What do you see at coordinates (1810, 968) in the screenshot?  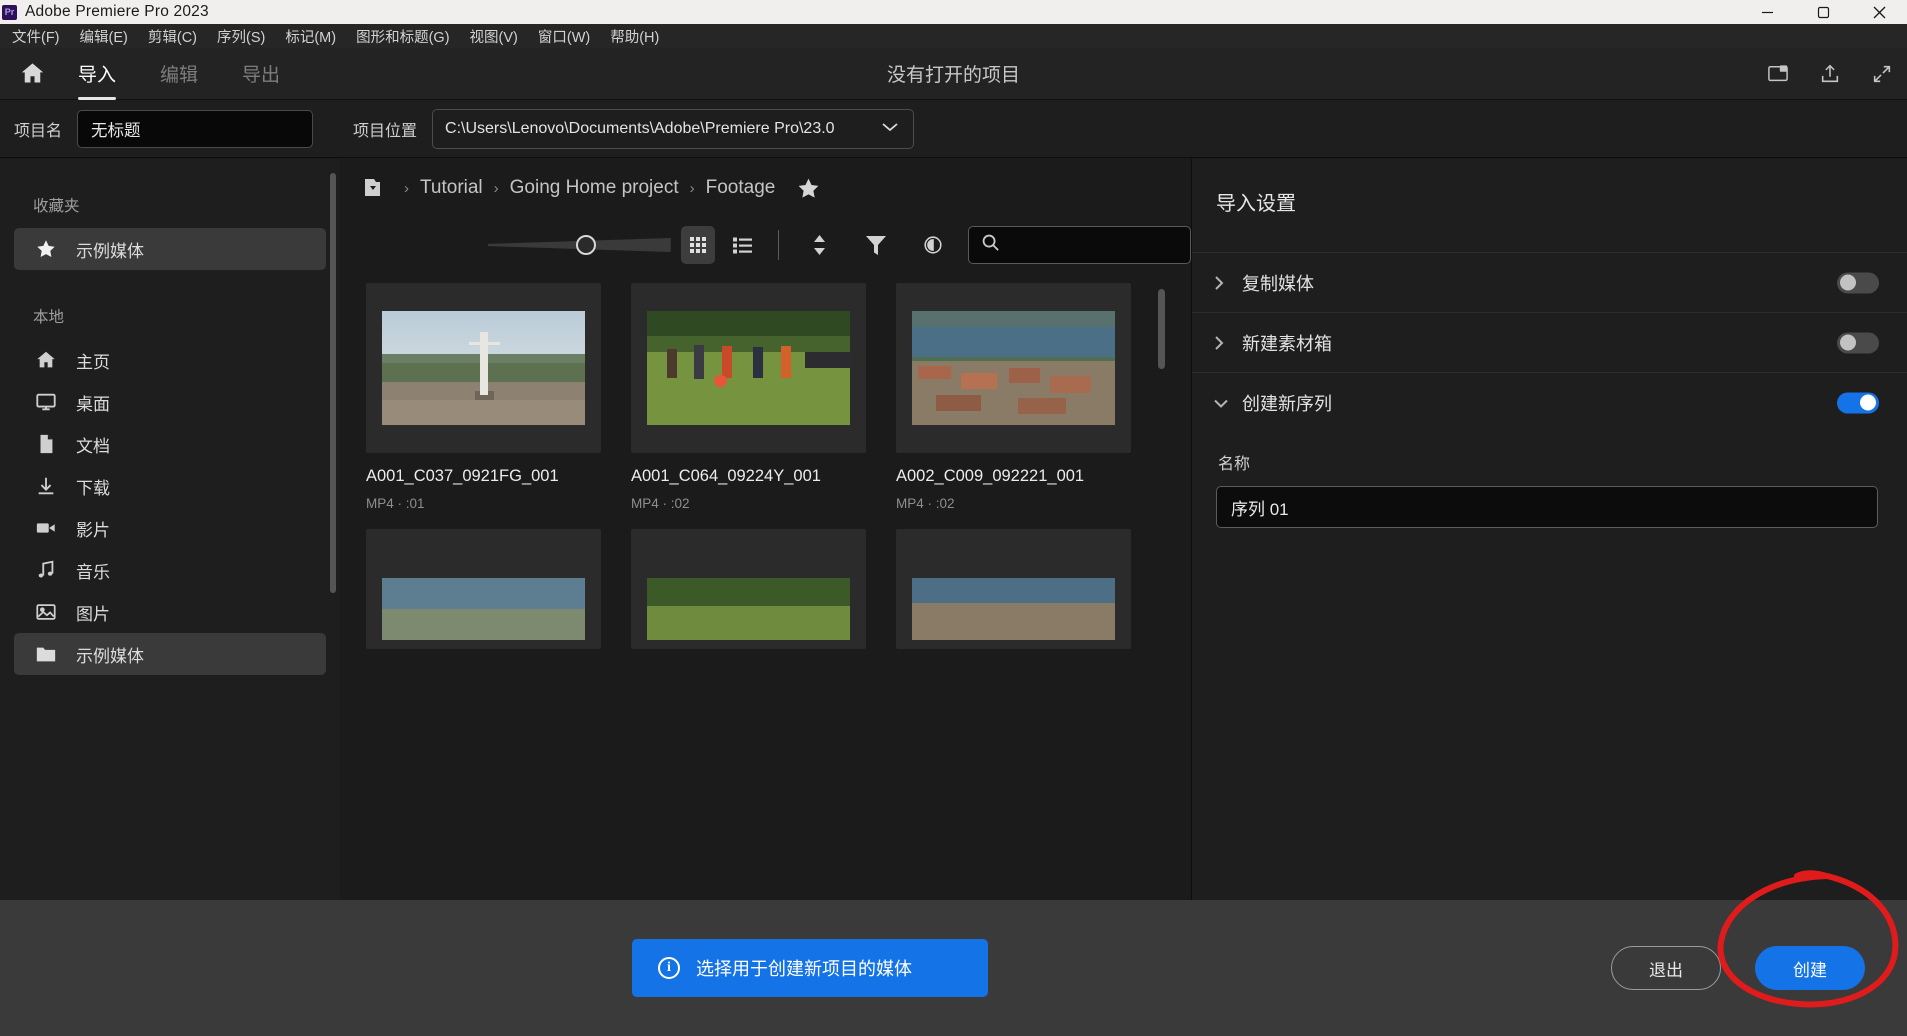 I see `create-button: 创建` at bounding box center [1810, 968].